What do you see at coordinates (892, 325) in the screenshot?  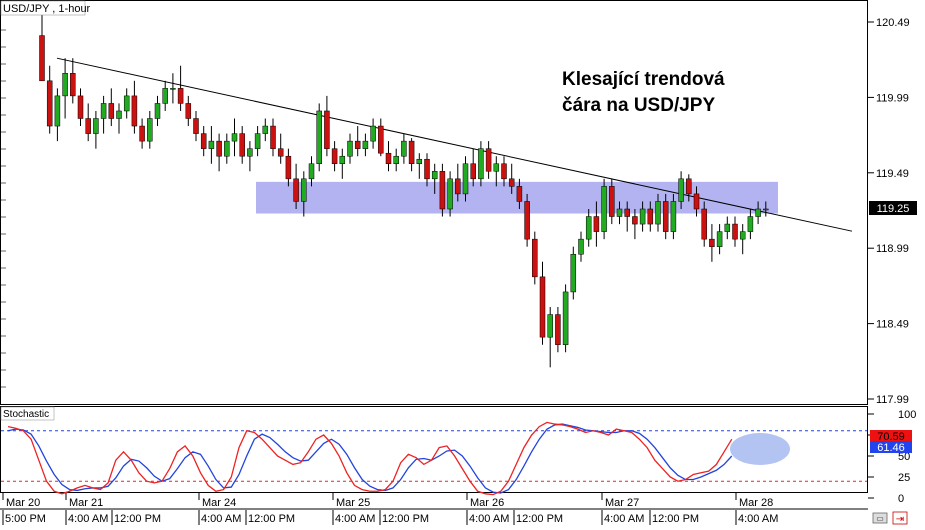 I see `price-tick-label: 118.49` at bounding box center [892, 325].